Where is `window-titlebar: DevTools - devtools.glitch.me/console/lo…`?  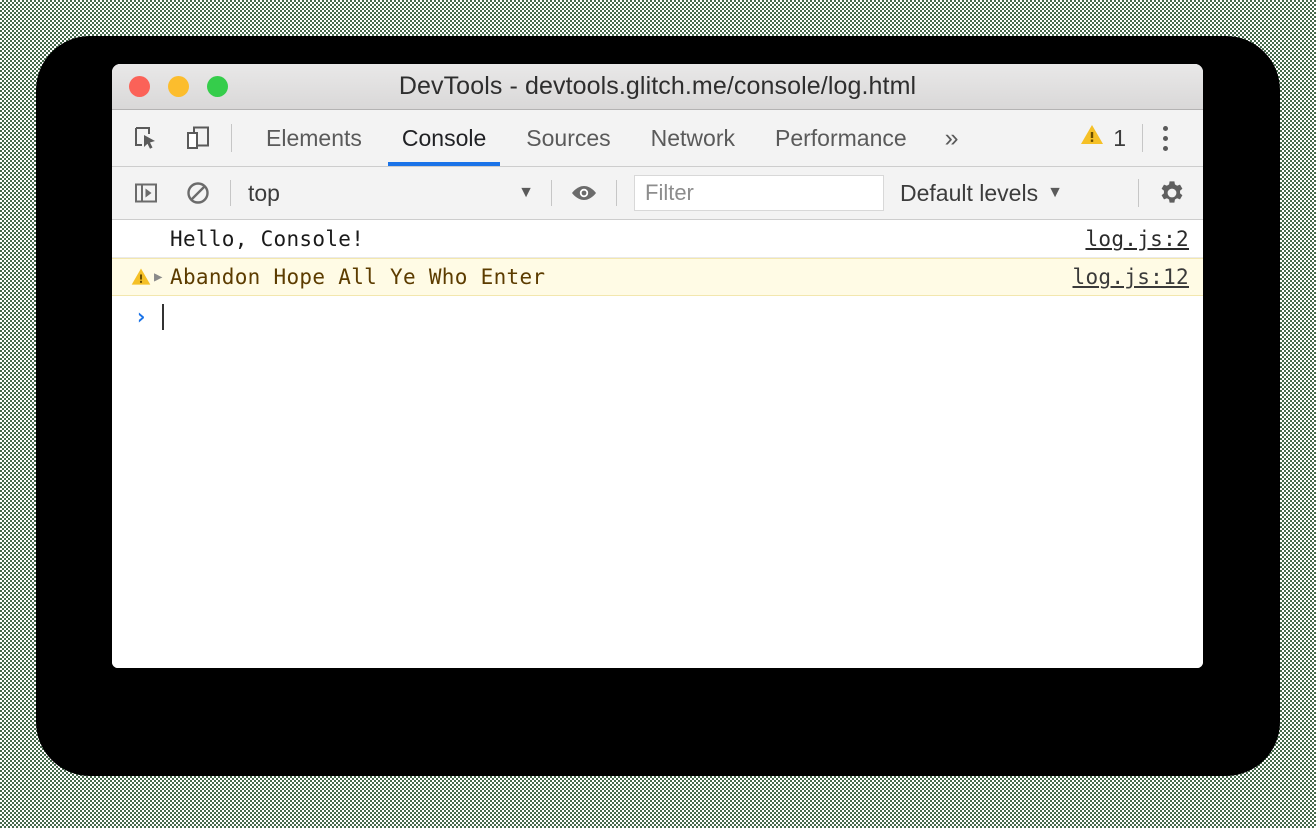 window-titlebar: DevTools - devtools.glitch.me/console/lo… is located at coordinates (657, 87).